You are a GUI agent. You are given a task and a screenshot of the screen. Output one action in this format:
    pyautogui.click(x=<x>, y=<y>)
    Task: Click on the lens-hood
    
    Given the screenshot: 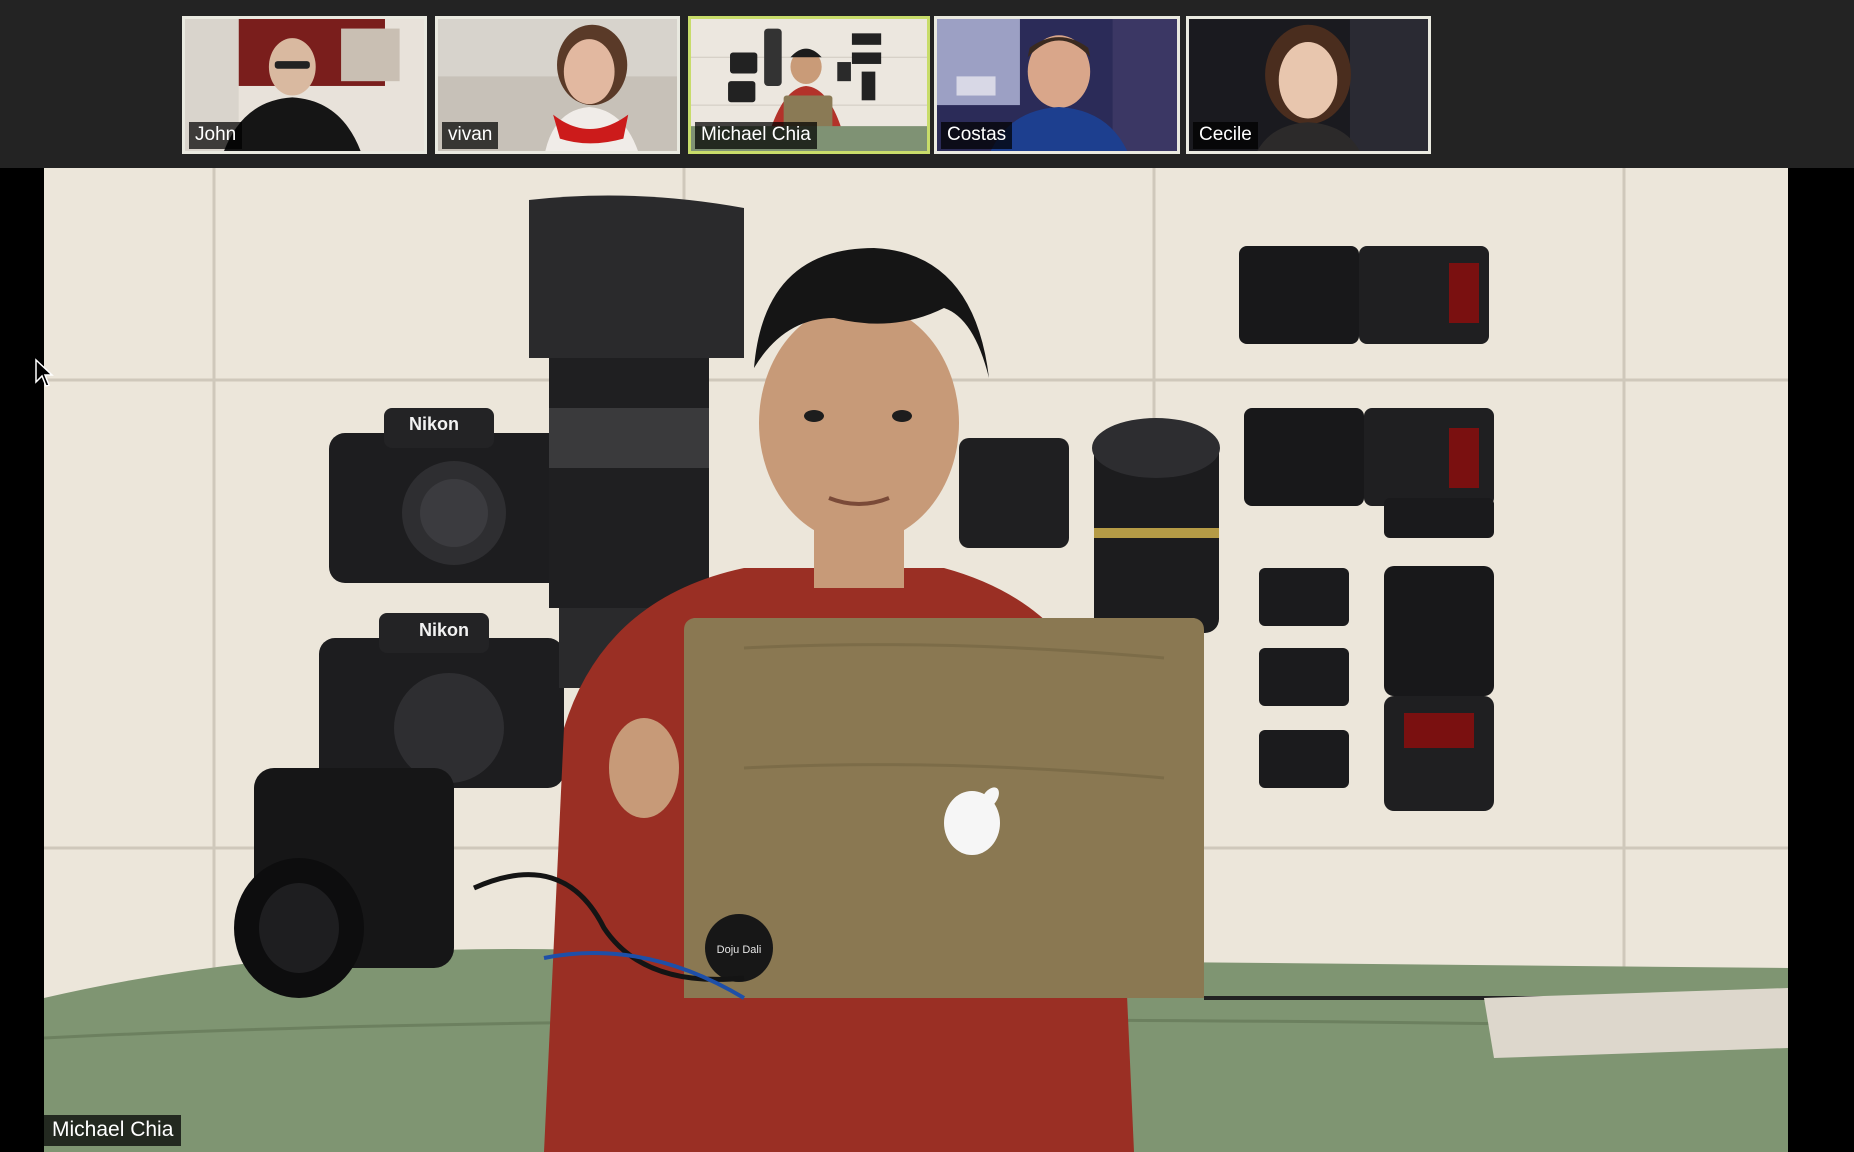 What is the action you would take?
    pyautogui.click(x=1014, y=493)
    